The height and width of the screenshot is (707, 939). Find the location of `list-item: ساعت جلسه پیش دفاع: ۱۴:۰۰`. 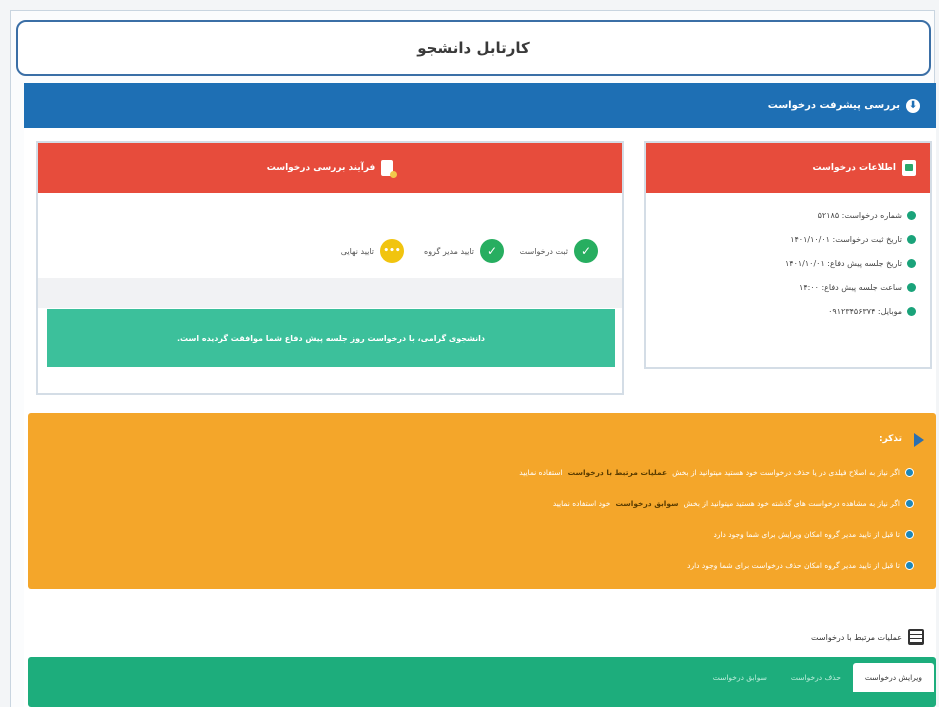

list-item: ساعت جلسه پیش دفاع: ۱۴:۰۰ is located at coordinates (781, 287).